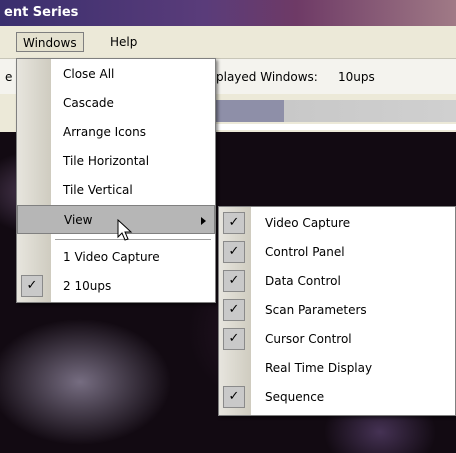 Image resolution: width=456 pixels, height=453 pixels. I want to click on menu-item-arrange-icons: Arrange Icons, so click(116, 132).